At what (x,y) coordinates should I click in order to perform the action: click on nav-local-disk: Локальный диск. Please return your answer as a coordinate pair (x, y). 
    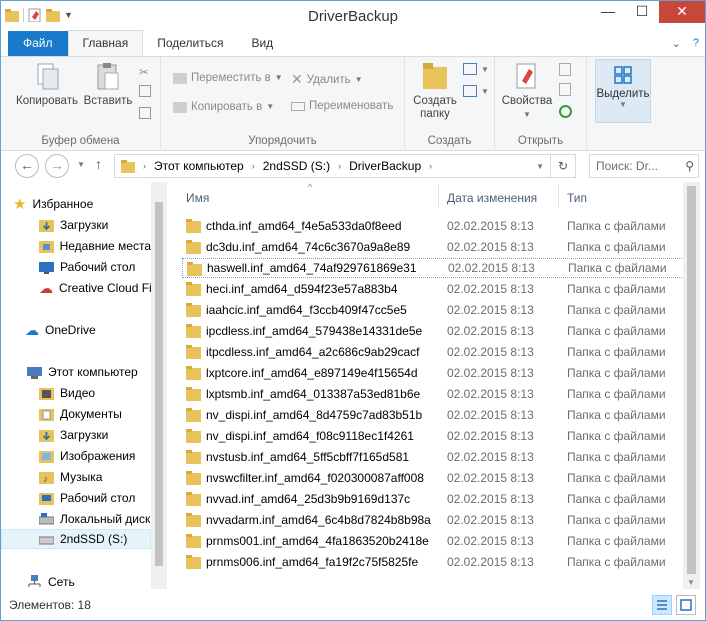
    Looking at the image, I should click on (76, 519).